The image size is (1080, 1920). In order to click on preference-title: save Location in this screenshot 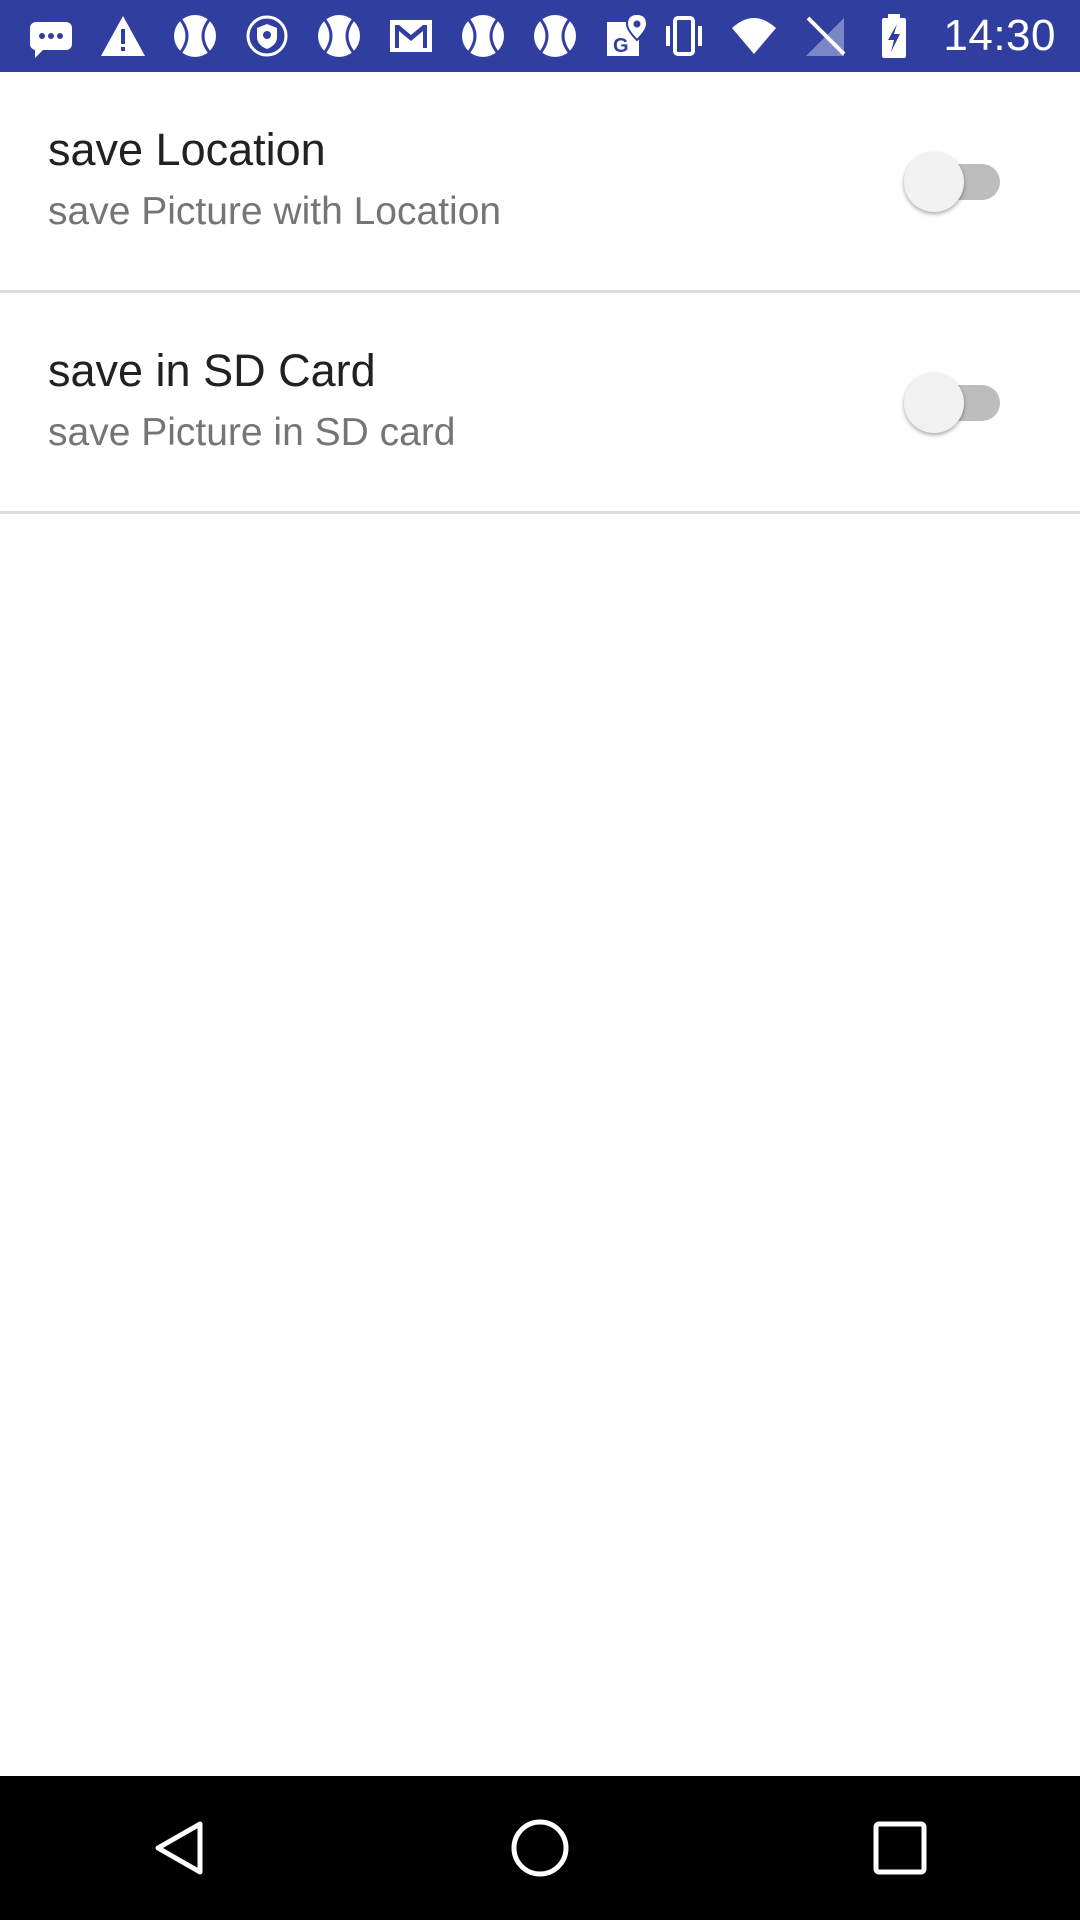, I will do `click(187, 149)`.